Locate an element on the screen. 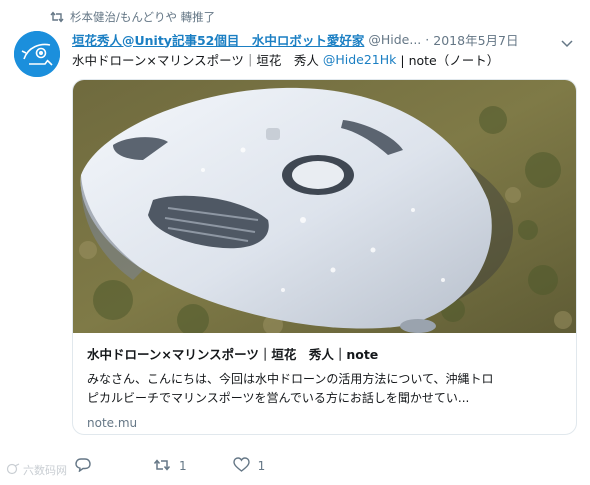 Image resolution: width=590 pixels, height=485 pixels. card-title: 水中ドローン×マリンスポーツ｜垣花 秀人｜note is located at coordinates (327, 355).